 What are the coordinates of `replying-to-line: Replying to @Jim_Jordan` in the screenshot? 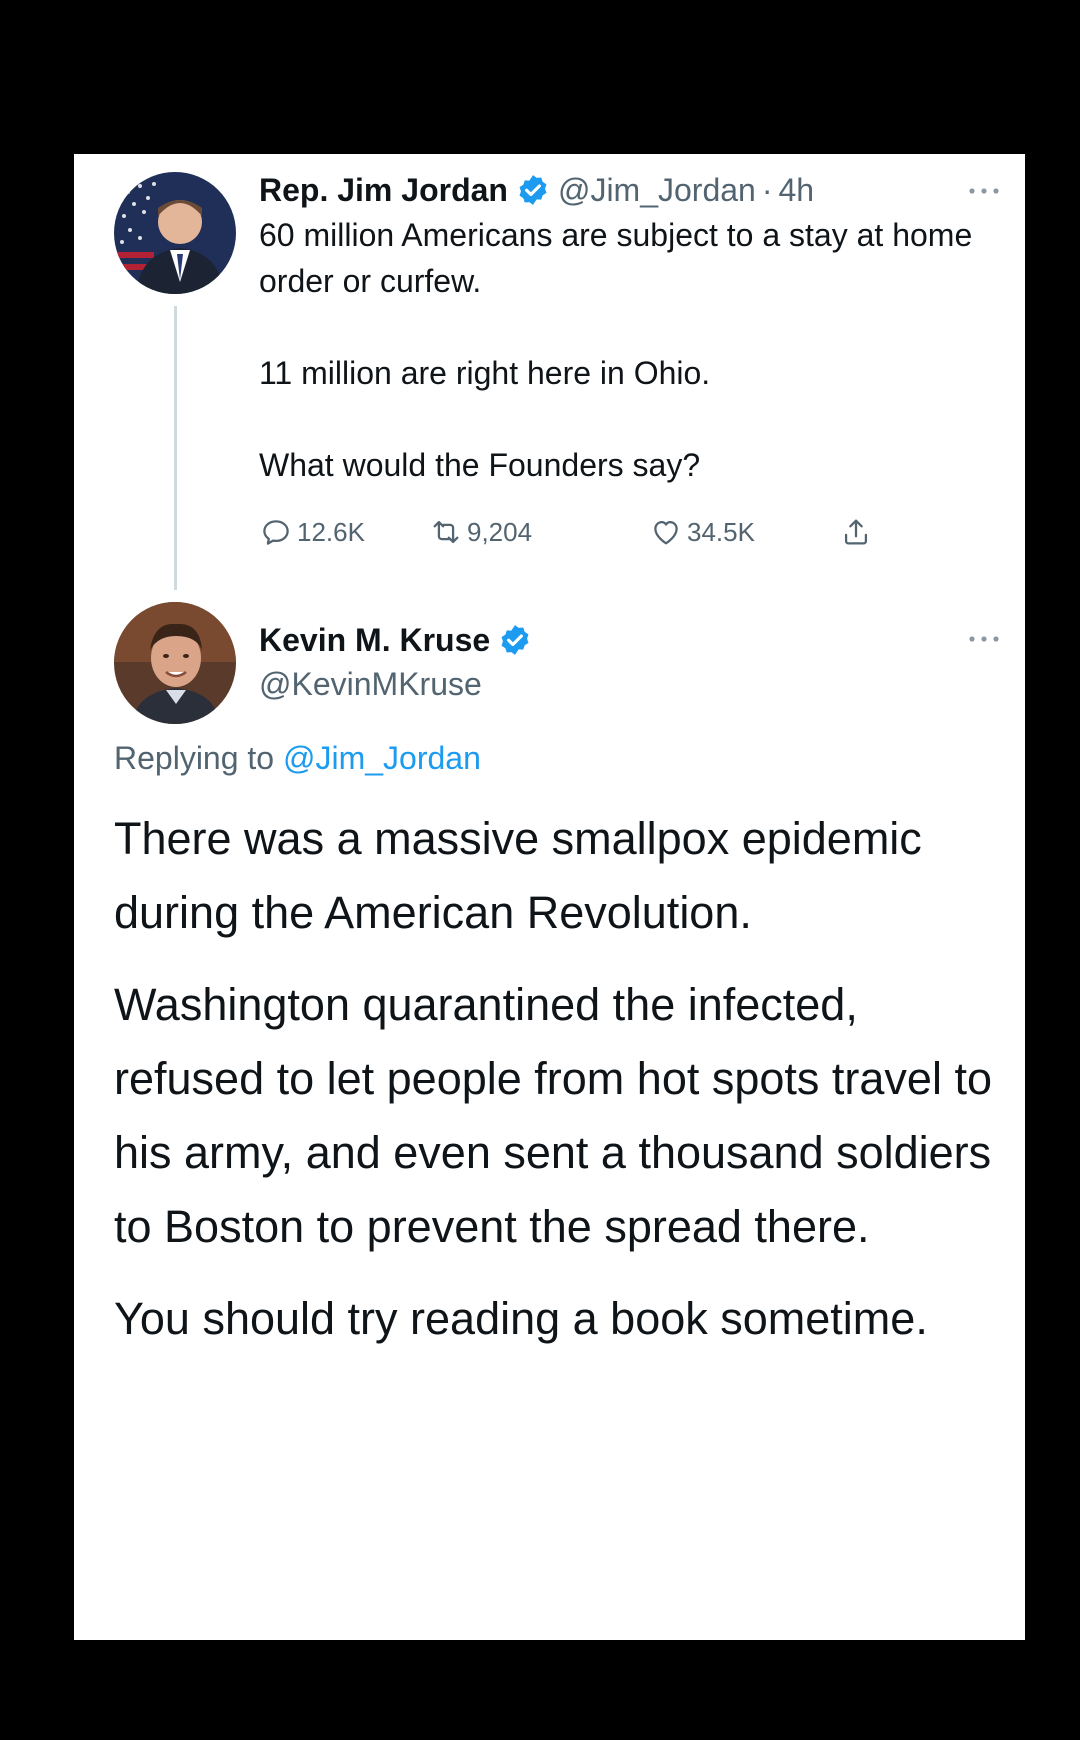 It's located at (297, 758).